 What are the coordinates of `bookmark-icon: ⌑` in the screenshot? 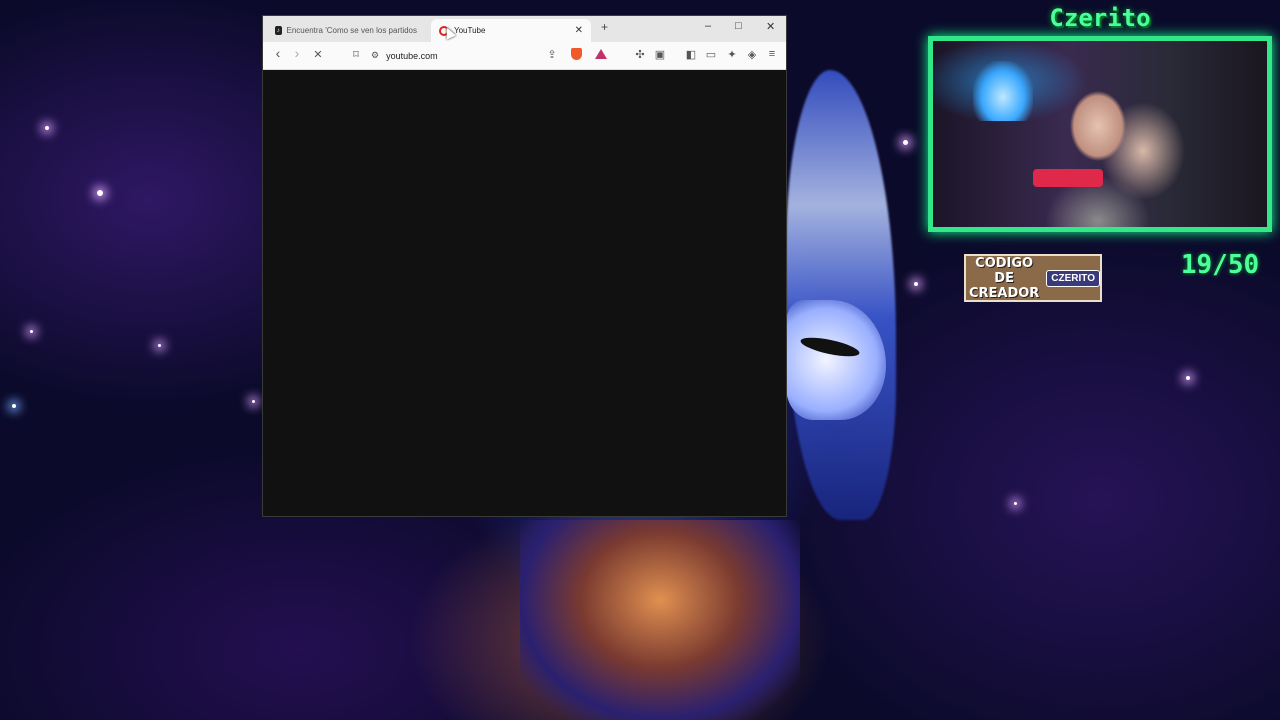 It's located at (356, 54).